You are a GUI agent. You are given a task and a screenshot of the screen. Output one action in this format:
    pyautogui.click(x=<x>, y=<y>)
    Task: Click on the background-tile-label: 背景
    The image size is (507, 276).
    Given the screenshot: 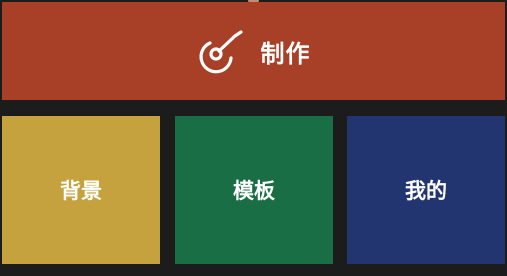 What is the action you would take?
    pyautogui.click(x=81, y=191)
    